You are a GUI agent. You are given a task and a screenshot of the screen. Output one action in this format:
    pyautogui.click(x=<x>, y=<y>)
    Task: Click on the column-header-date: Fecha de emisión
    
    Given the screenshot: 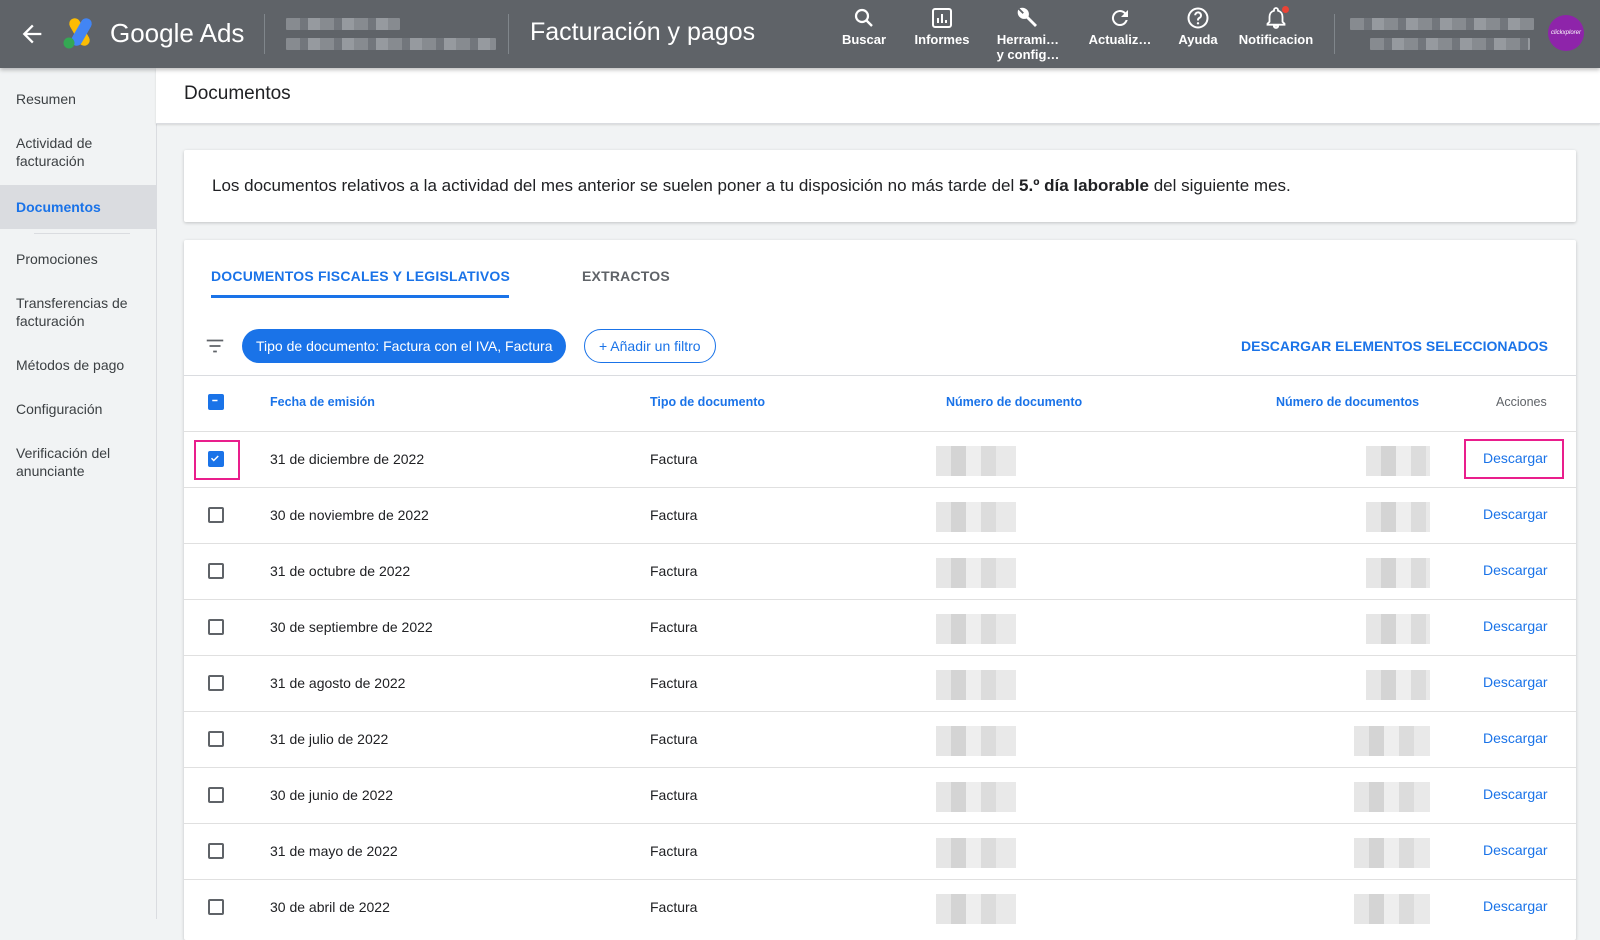 What is the action you would take?
    pyautogui.click(x=322, y=402)
    